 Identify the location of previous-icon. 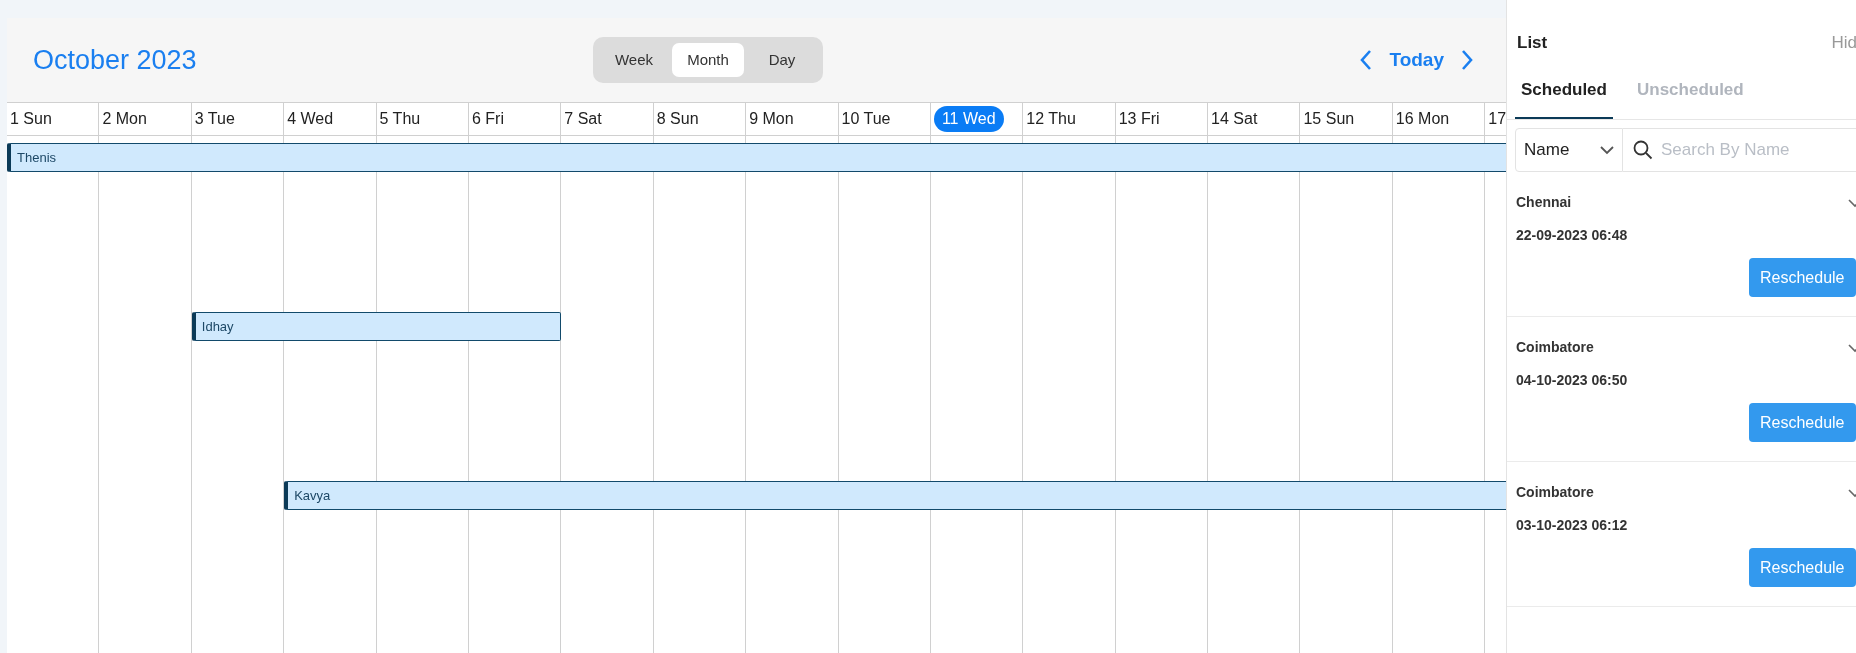
(1366, 60).